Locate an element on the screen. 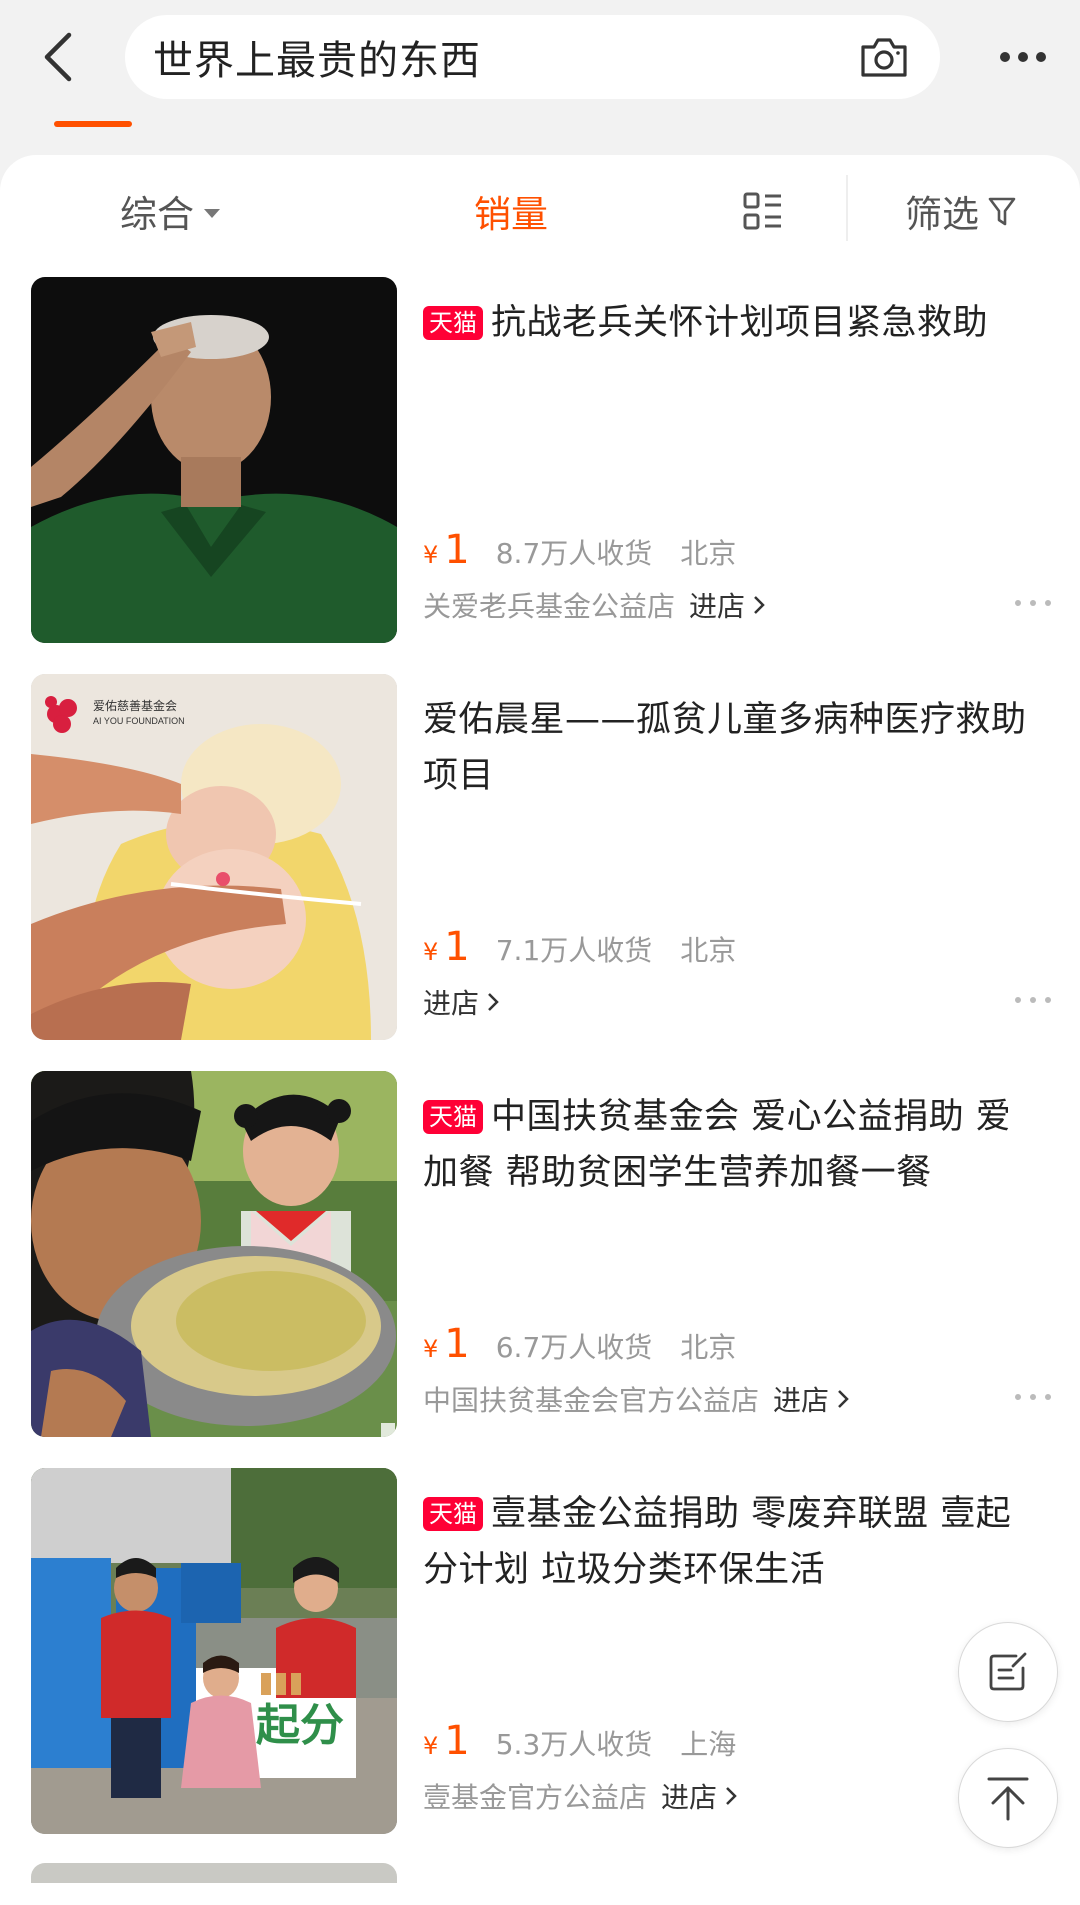 The width and height of the screenshot is (1080, 1905). shop-row: 中国扶贫基金会官方公益店 进店 is located at coordinates (636, 1399).